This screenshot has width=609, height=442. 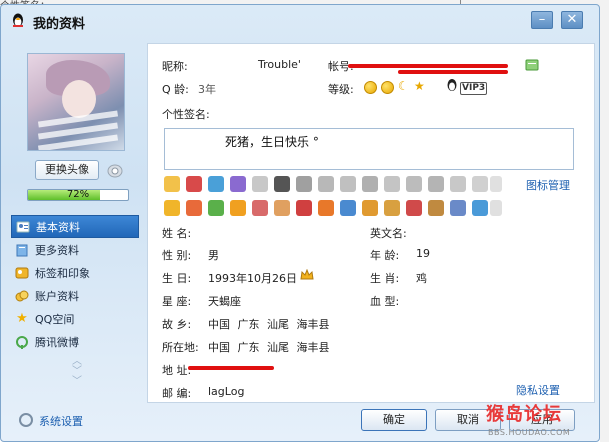 What do you see at coordinates (22, 273) in the screenshot?
I see `tag-icon` at bounding box center [22, 273].